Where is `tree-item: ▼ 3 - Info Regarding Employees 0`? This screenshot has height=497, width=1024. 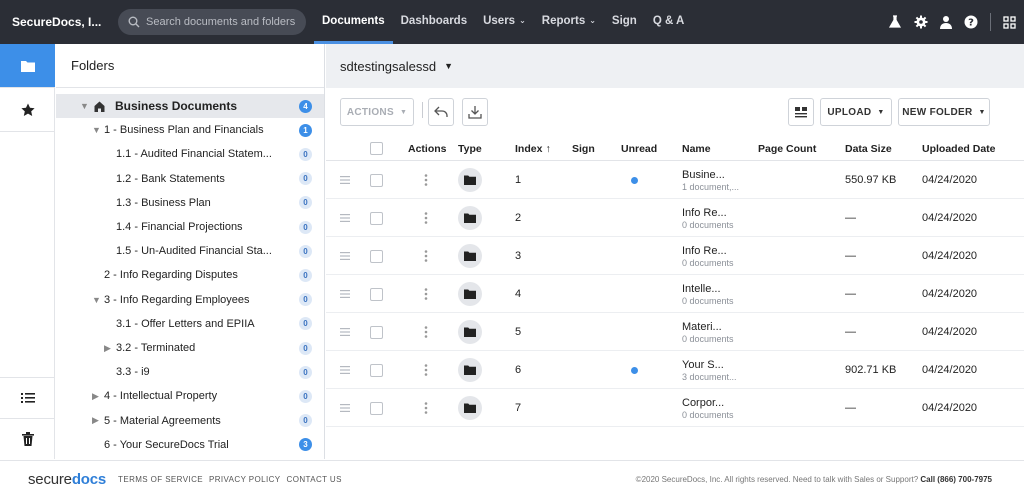 tree-item: ▼ 3 - Info Regarding Employees 0 is located at coordinates (190, 300).